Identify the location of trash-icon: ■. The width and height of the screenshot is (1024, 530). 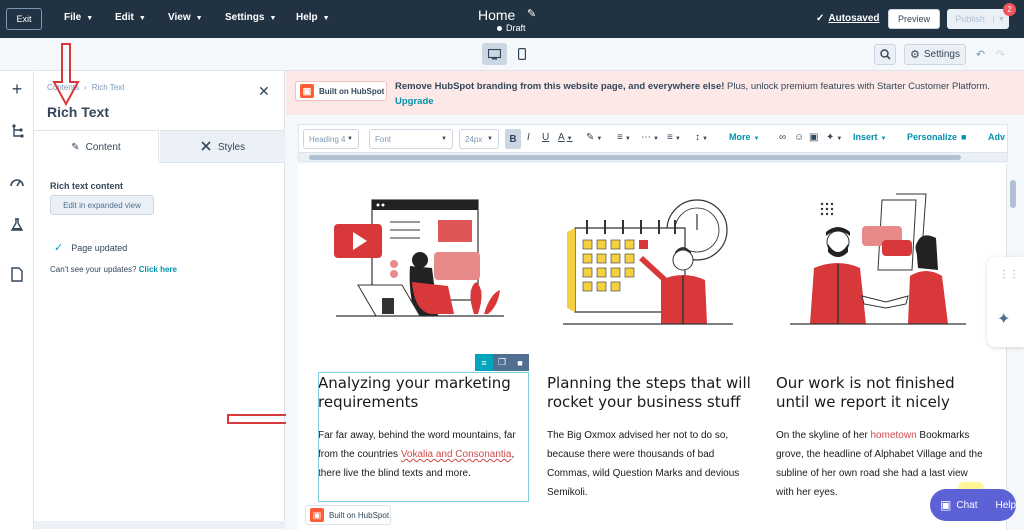
(520, 362).